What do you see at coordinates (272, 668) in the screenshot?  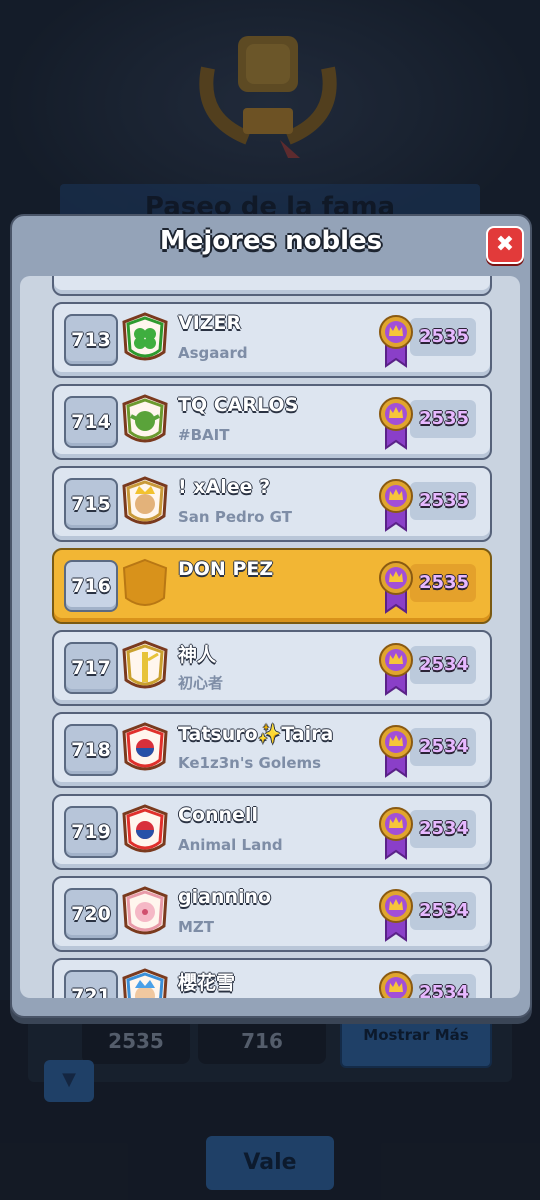 I see `table-row: 717 神人初心者 2534` at bounding box center [272, 668].